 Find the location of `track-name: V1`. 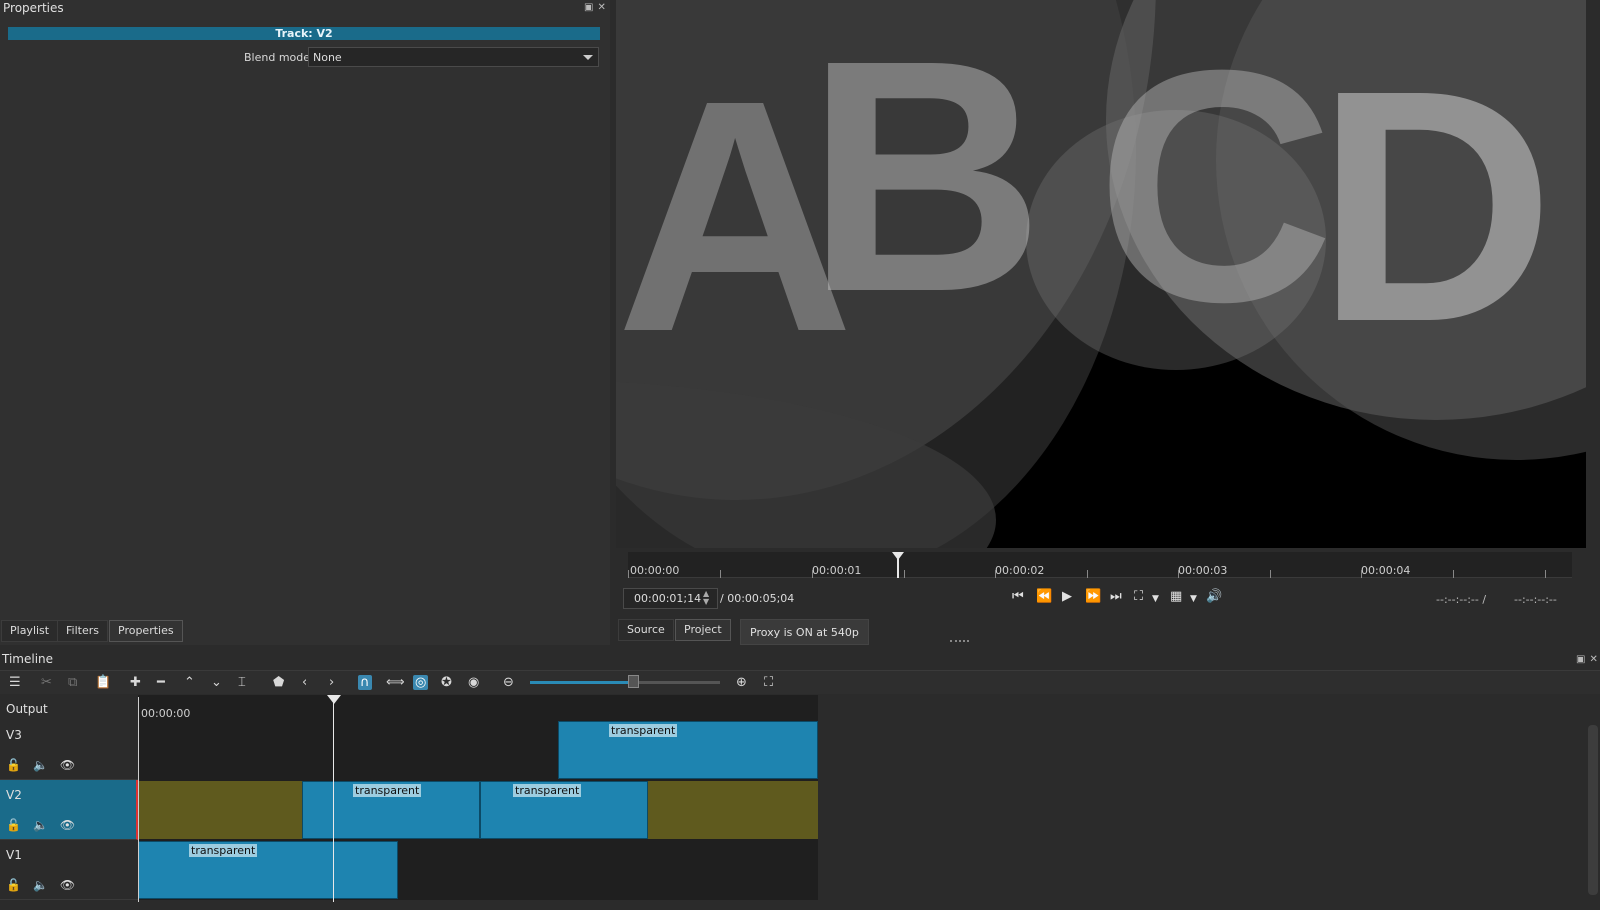

track-name: V1 is located at coordinates (14, 855).